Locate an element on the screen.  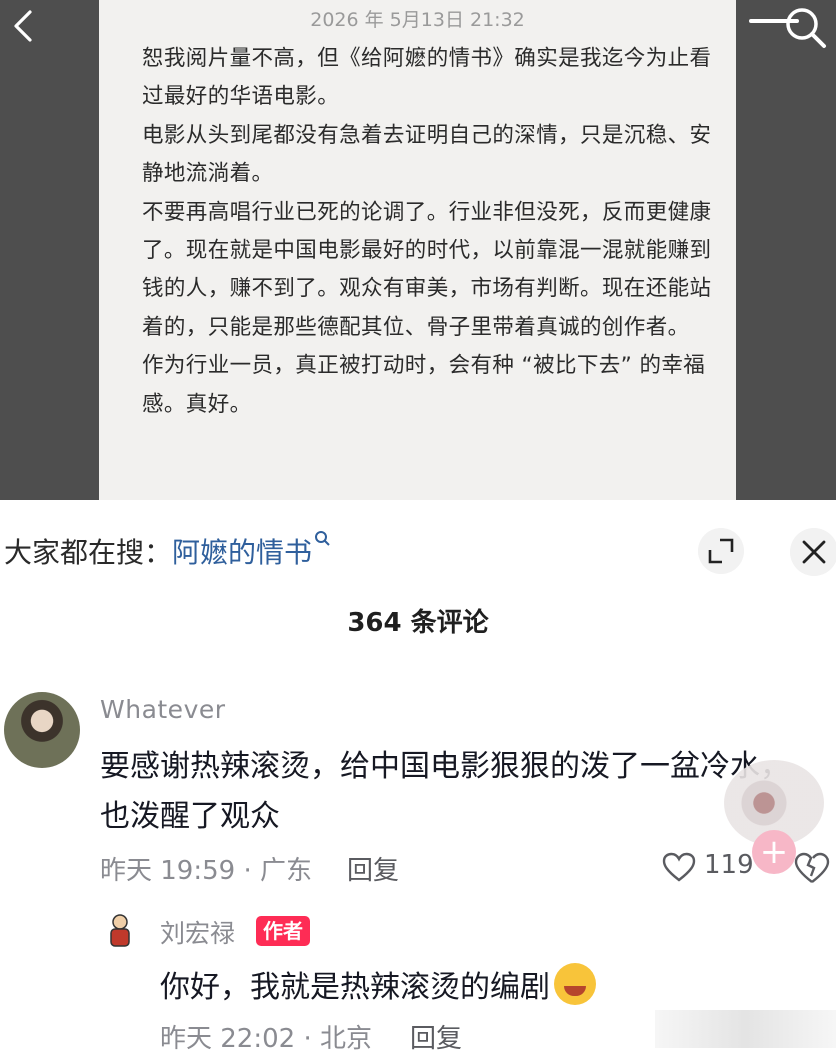
suggestion-keyword: 阿嬷的情书 is located at coordinates (242, 552).